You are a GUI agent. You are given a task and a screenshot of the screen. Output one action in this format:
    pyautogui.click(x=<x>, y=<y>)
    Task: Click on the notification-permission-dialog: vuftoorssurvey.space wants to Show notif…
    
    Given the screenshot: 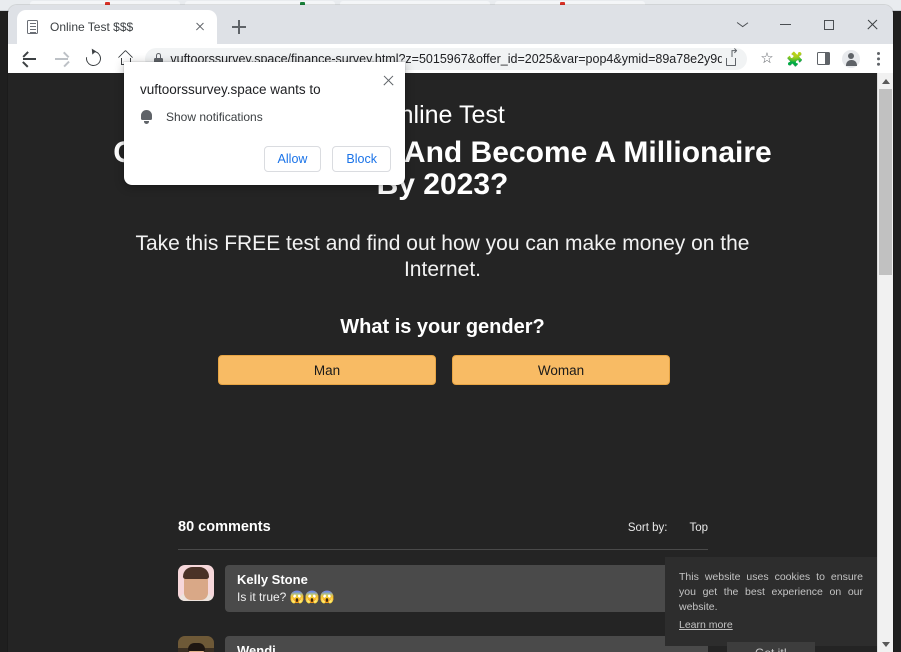 What is the action you would take?
    pyautogui.click(x=264, y=123)
    